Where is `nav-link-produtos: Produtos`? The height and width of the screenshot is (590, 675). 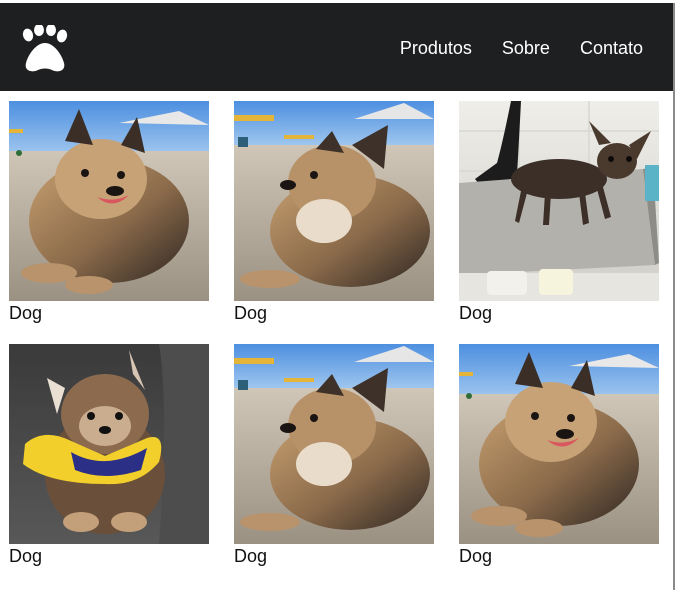 nav-link-produtos: Produtos is located at coordinates (436, 48).